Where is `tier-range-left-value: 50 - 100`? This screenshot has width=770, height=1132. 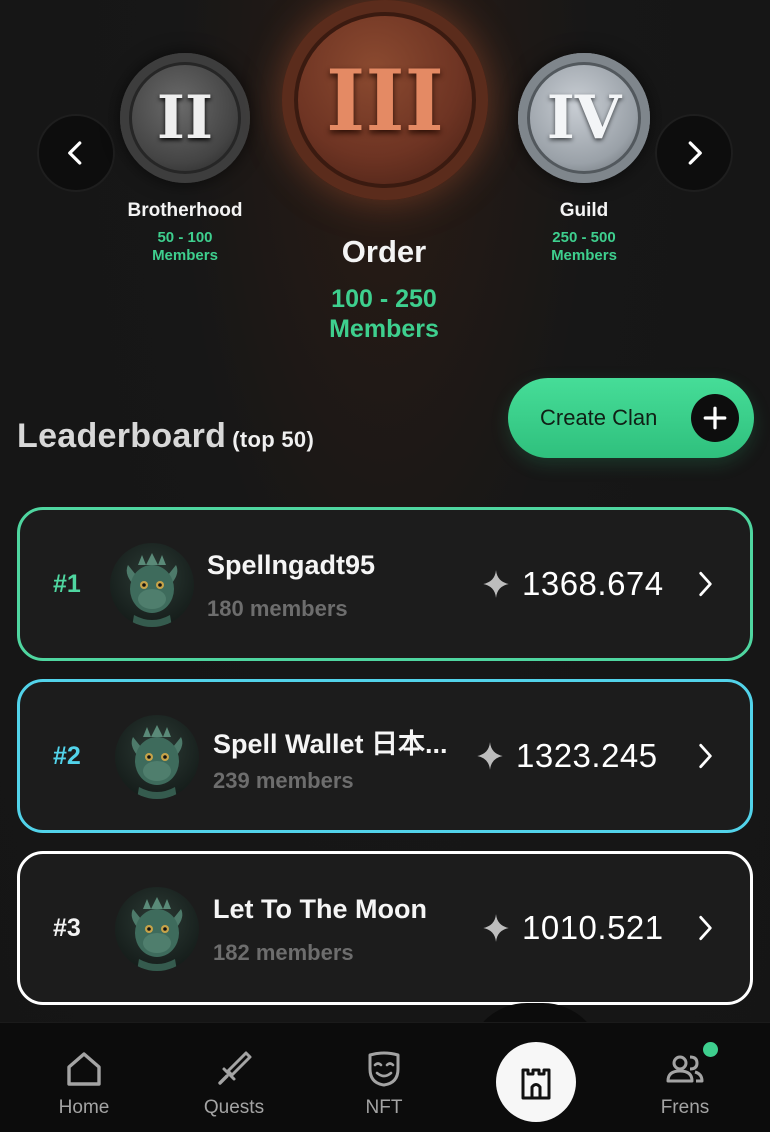
tier-range-left-value: 50 - 100 is located at coordinates (185, 237).